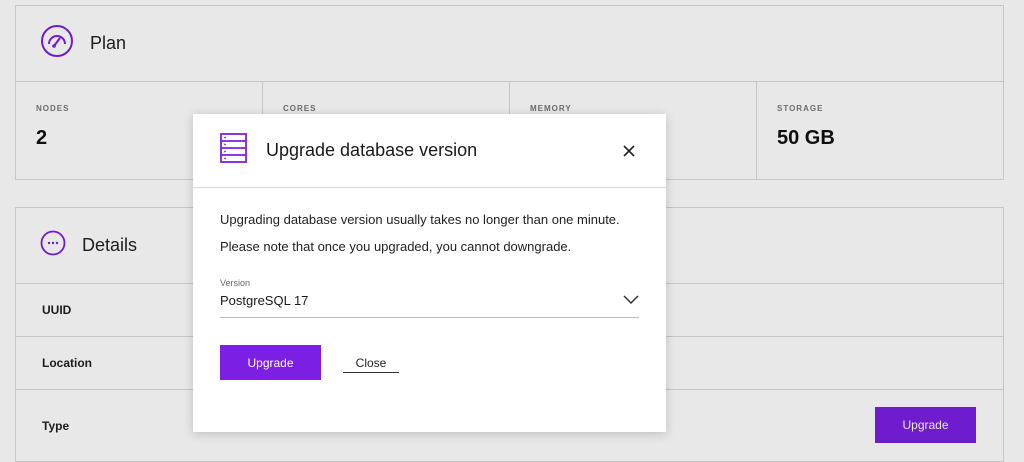 Image resolution: width=1024 pixels, height=462 pixels. Describe the element at coordinates (429, 298) in the screenshot. I see `version-select: Version PostgreSQL 17` at that location.